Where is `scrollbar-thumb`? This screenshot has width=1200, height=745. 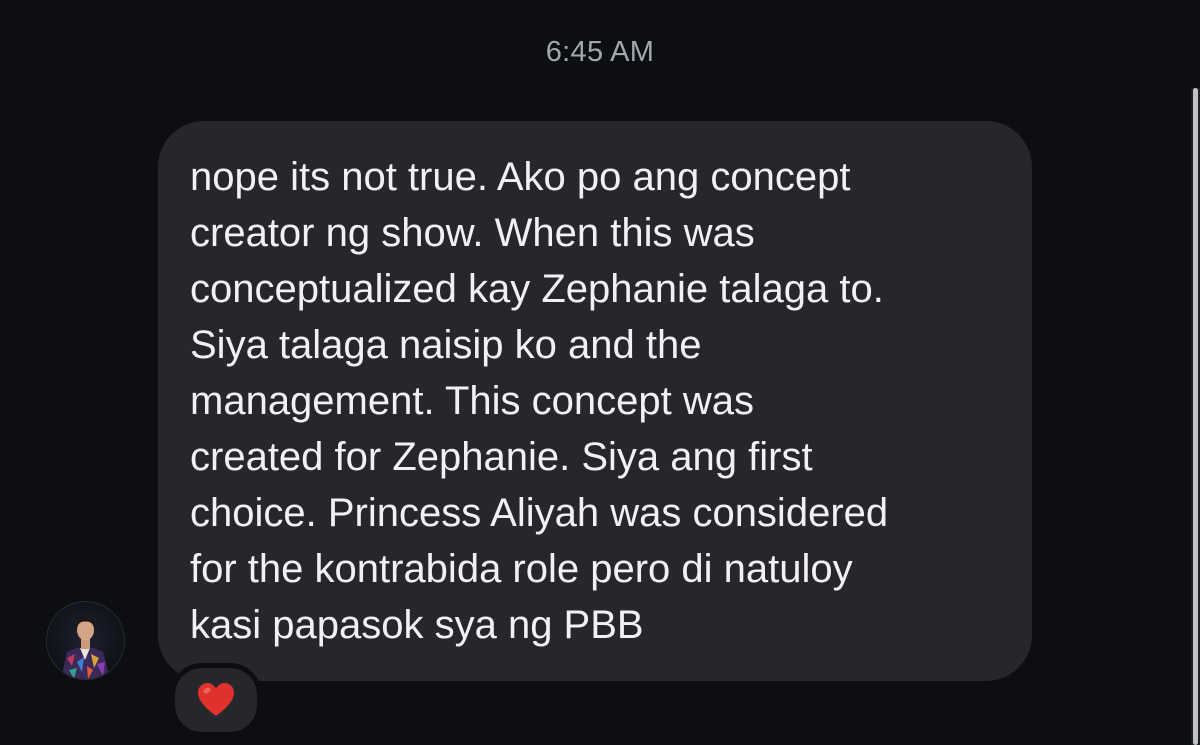
scrollbar-thumb is located at coordinates (1195, 416).